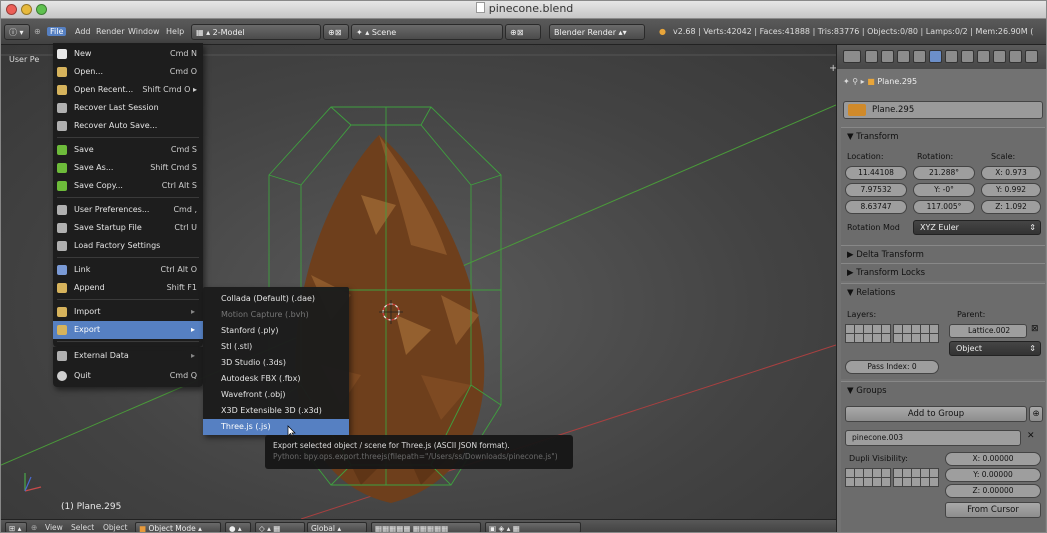  What do you see at coordinates (887, 56) in the screenshot?
I see `tab-scene` at bounding box center [887, 56].